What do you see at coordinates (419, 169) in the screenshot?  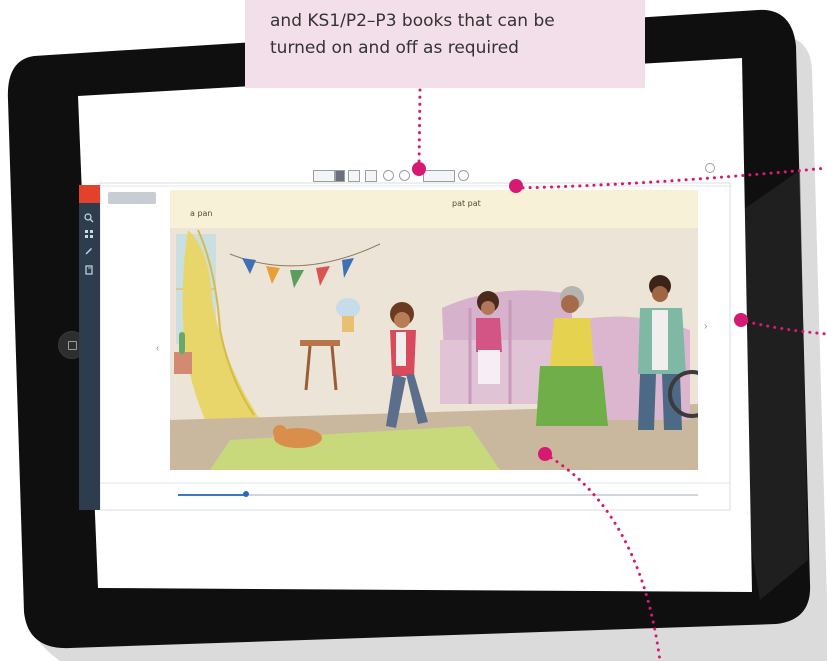 I see `pointer-dot-top` at bounding box center [419, 169].